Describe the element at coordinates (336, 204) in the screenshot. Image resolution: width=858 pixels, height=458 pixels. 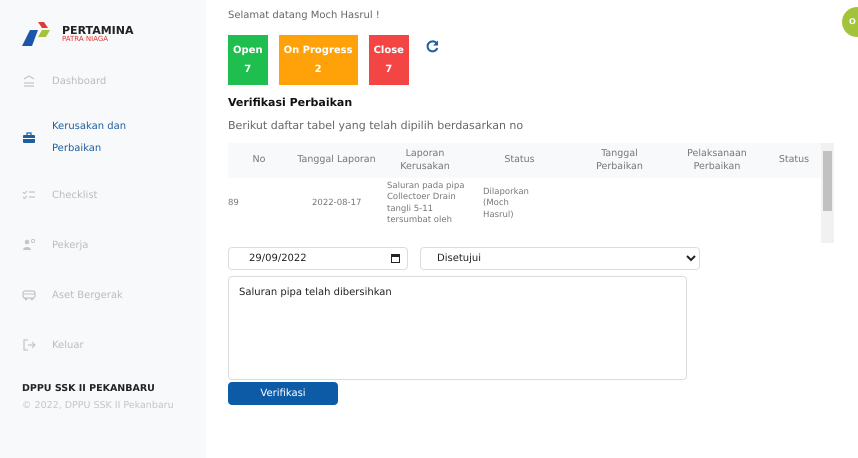
I see `table-cell-text: 2022-08-17` at that location.